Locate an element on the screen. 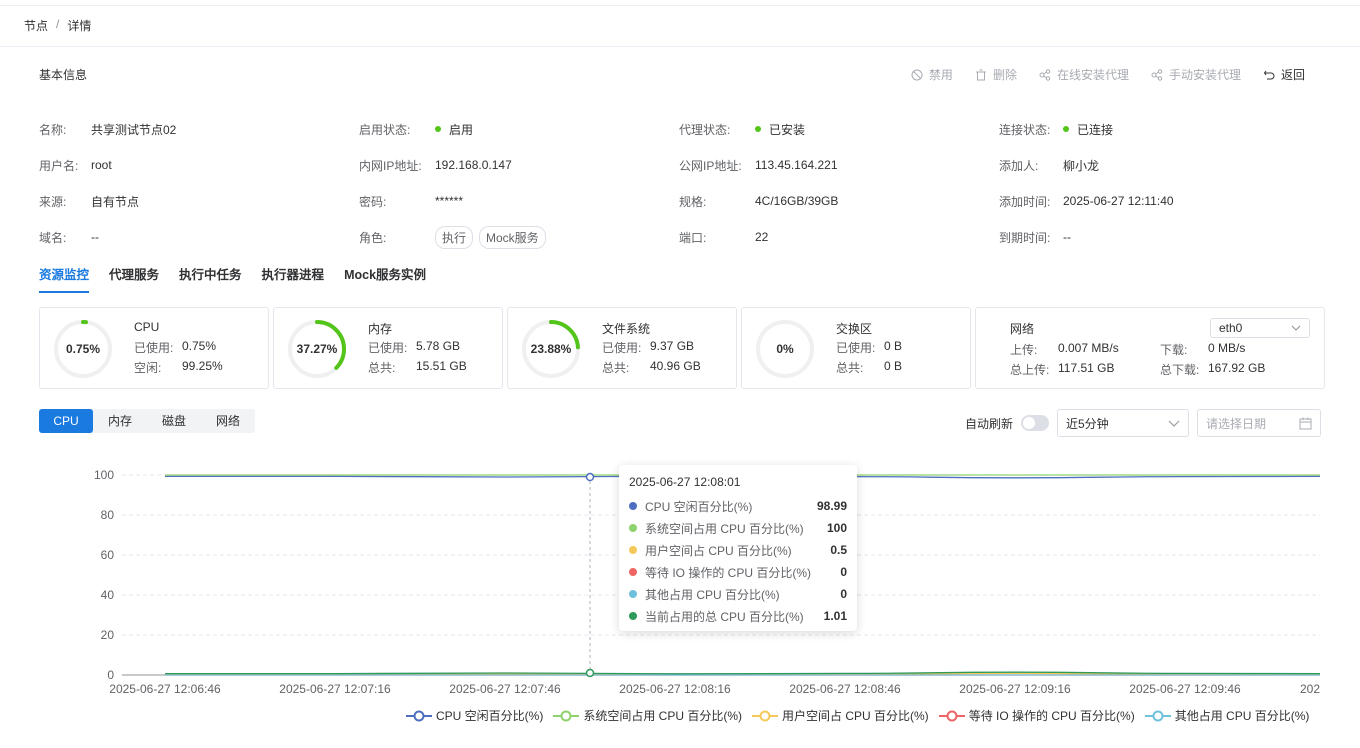  segment-disk: 磁盘 is located at coordinates (174, 421).